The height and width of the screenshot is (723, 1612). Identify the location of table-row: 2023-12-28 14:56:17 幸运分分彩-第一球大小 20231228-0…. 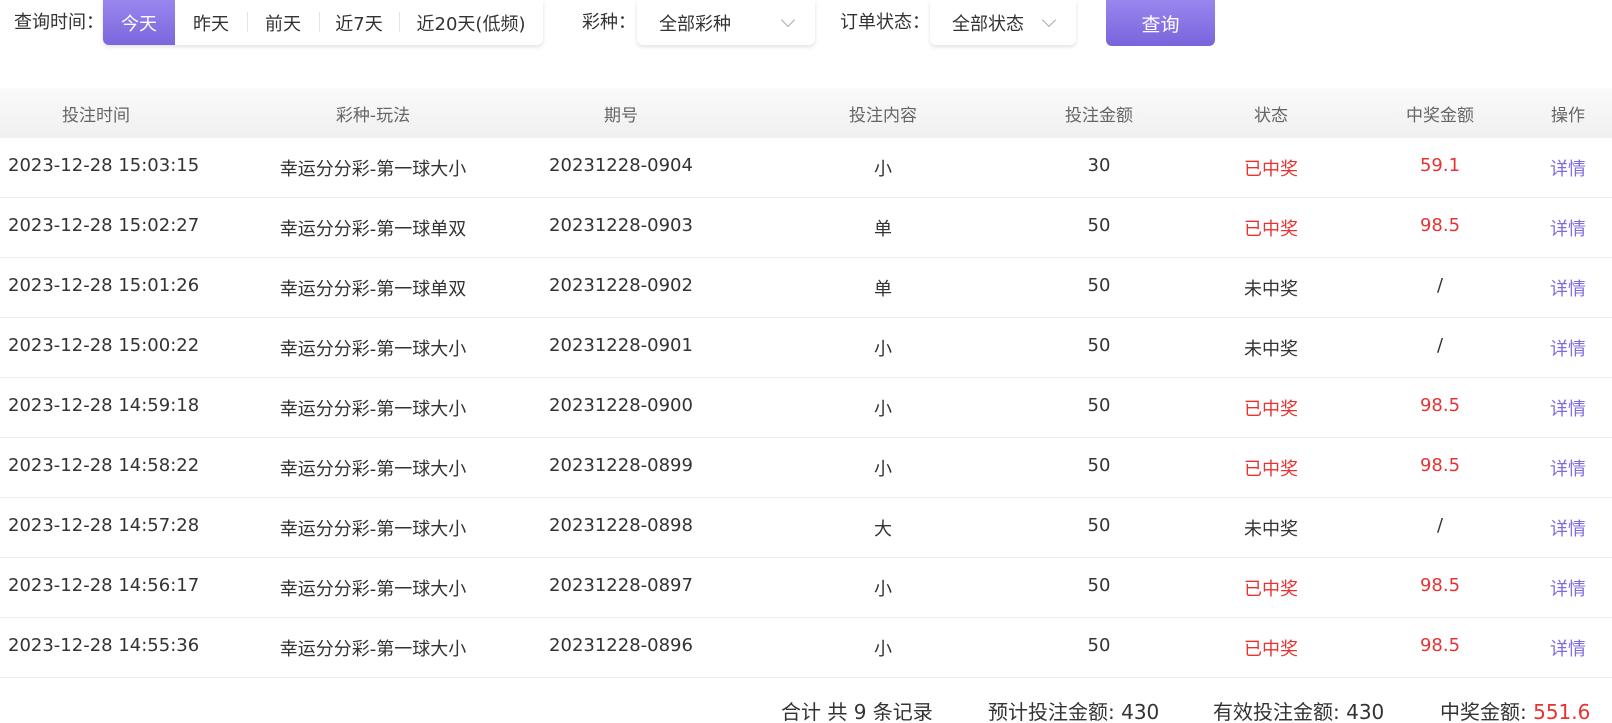
(806, 588).